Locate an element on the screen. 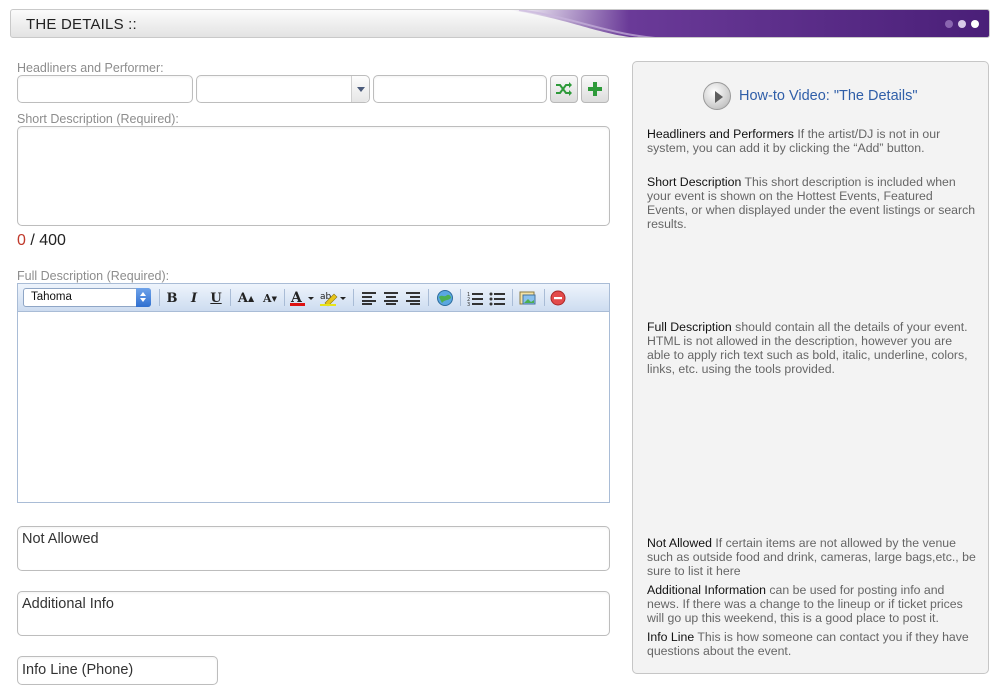 The height and width of the screenshot is (695, 1000). plus-icon is located at coordinates (595, 89).